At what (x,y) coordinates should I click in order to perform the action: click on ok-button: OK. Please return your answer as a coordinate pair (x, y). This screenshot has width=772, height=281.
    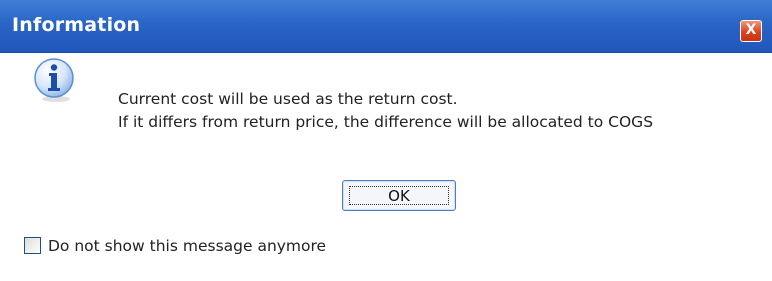
    Looking at the image, I should click on (399, 195).